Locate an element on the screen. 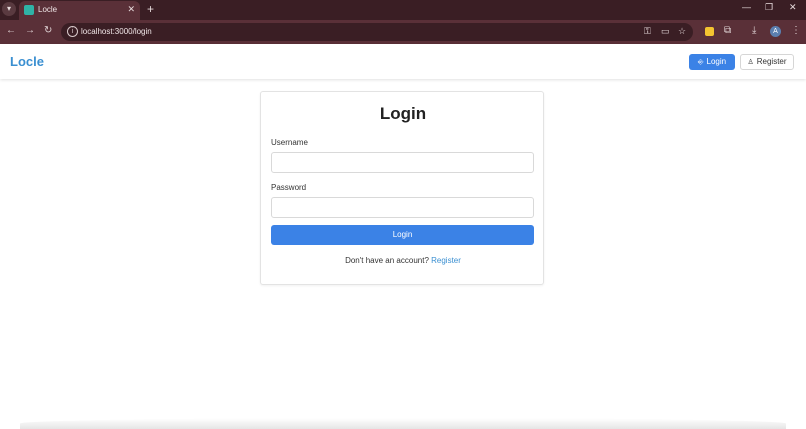 The width and height of the screenshot is (806, 429). brand-logo: Locle is located at coordinates (27, 61).